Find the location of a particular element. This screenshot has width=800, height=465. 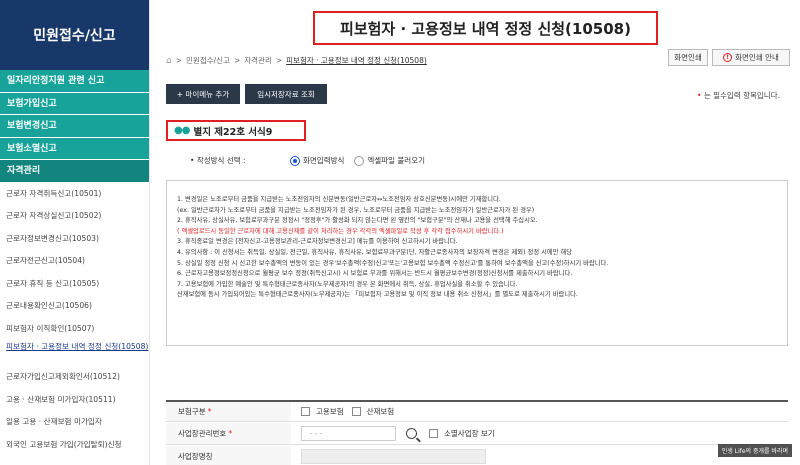

closed-business-label: 소멸사업장 보기 is located at coordinates (469, 433).